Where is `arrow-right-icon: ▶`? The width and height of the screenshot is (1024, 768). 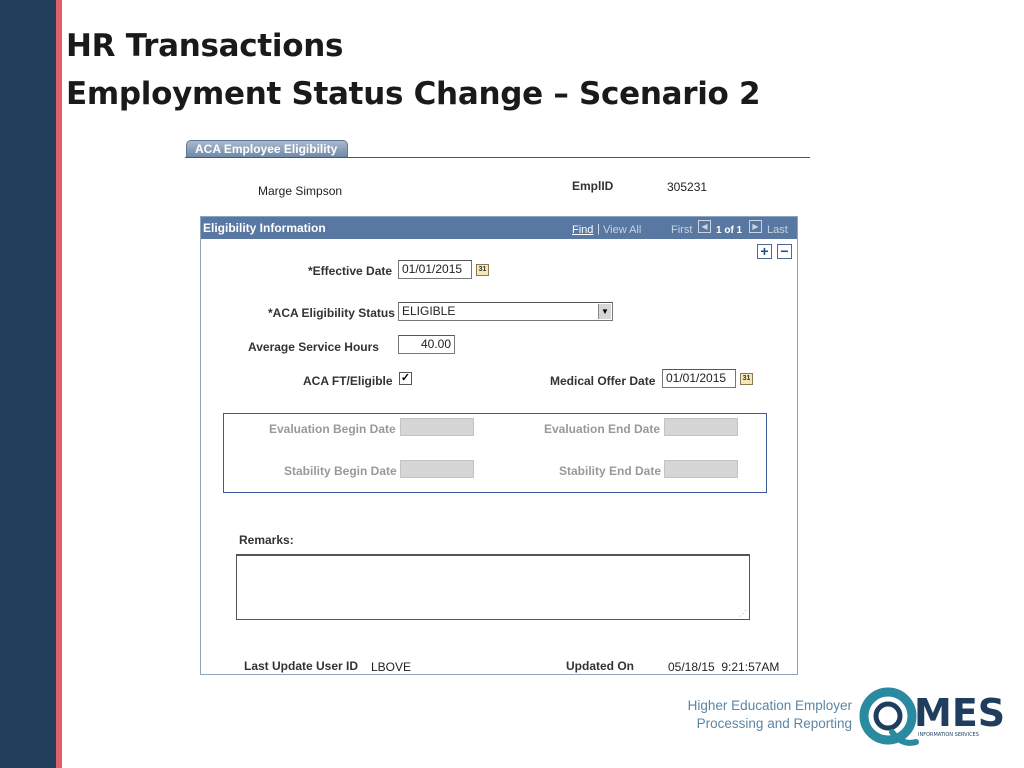
arrow-right-icon: ▶ is located at coordinates (755, 226).